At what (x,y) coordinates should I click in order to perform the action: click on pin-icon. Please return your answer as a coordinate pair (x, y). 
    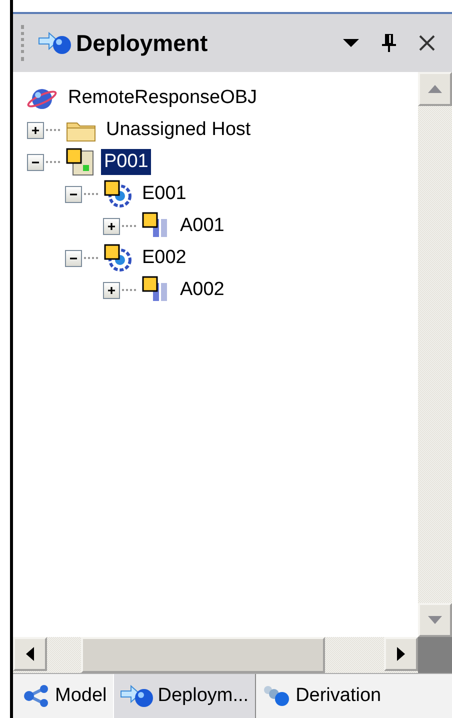
    Looking at the image, I should click on (389, 43).